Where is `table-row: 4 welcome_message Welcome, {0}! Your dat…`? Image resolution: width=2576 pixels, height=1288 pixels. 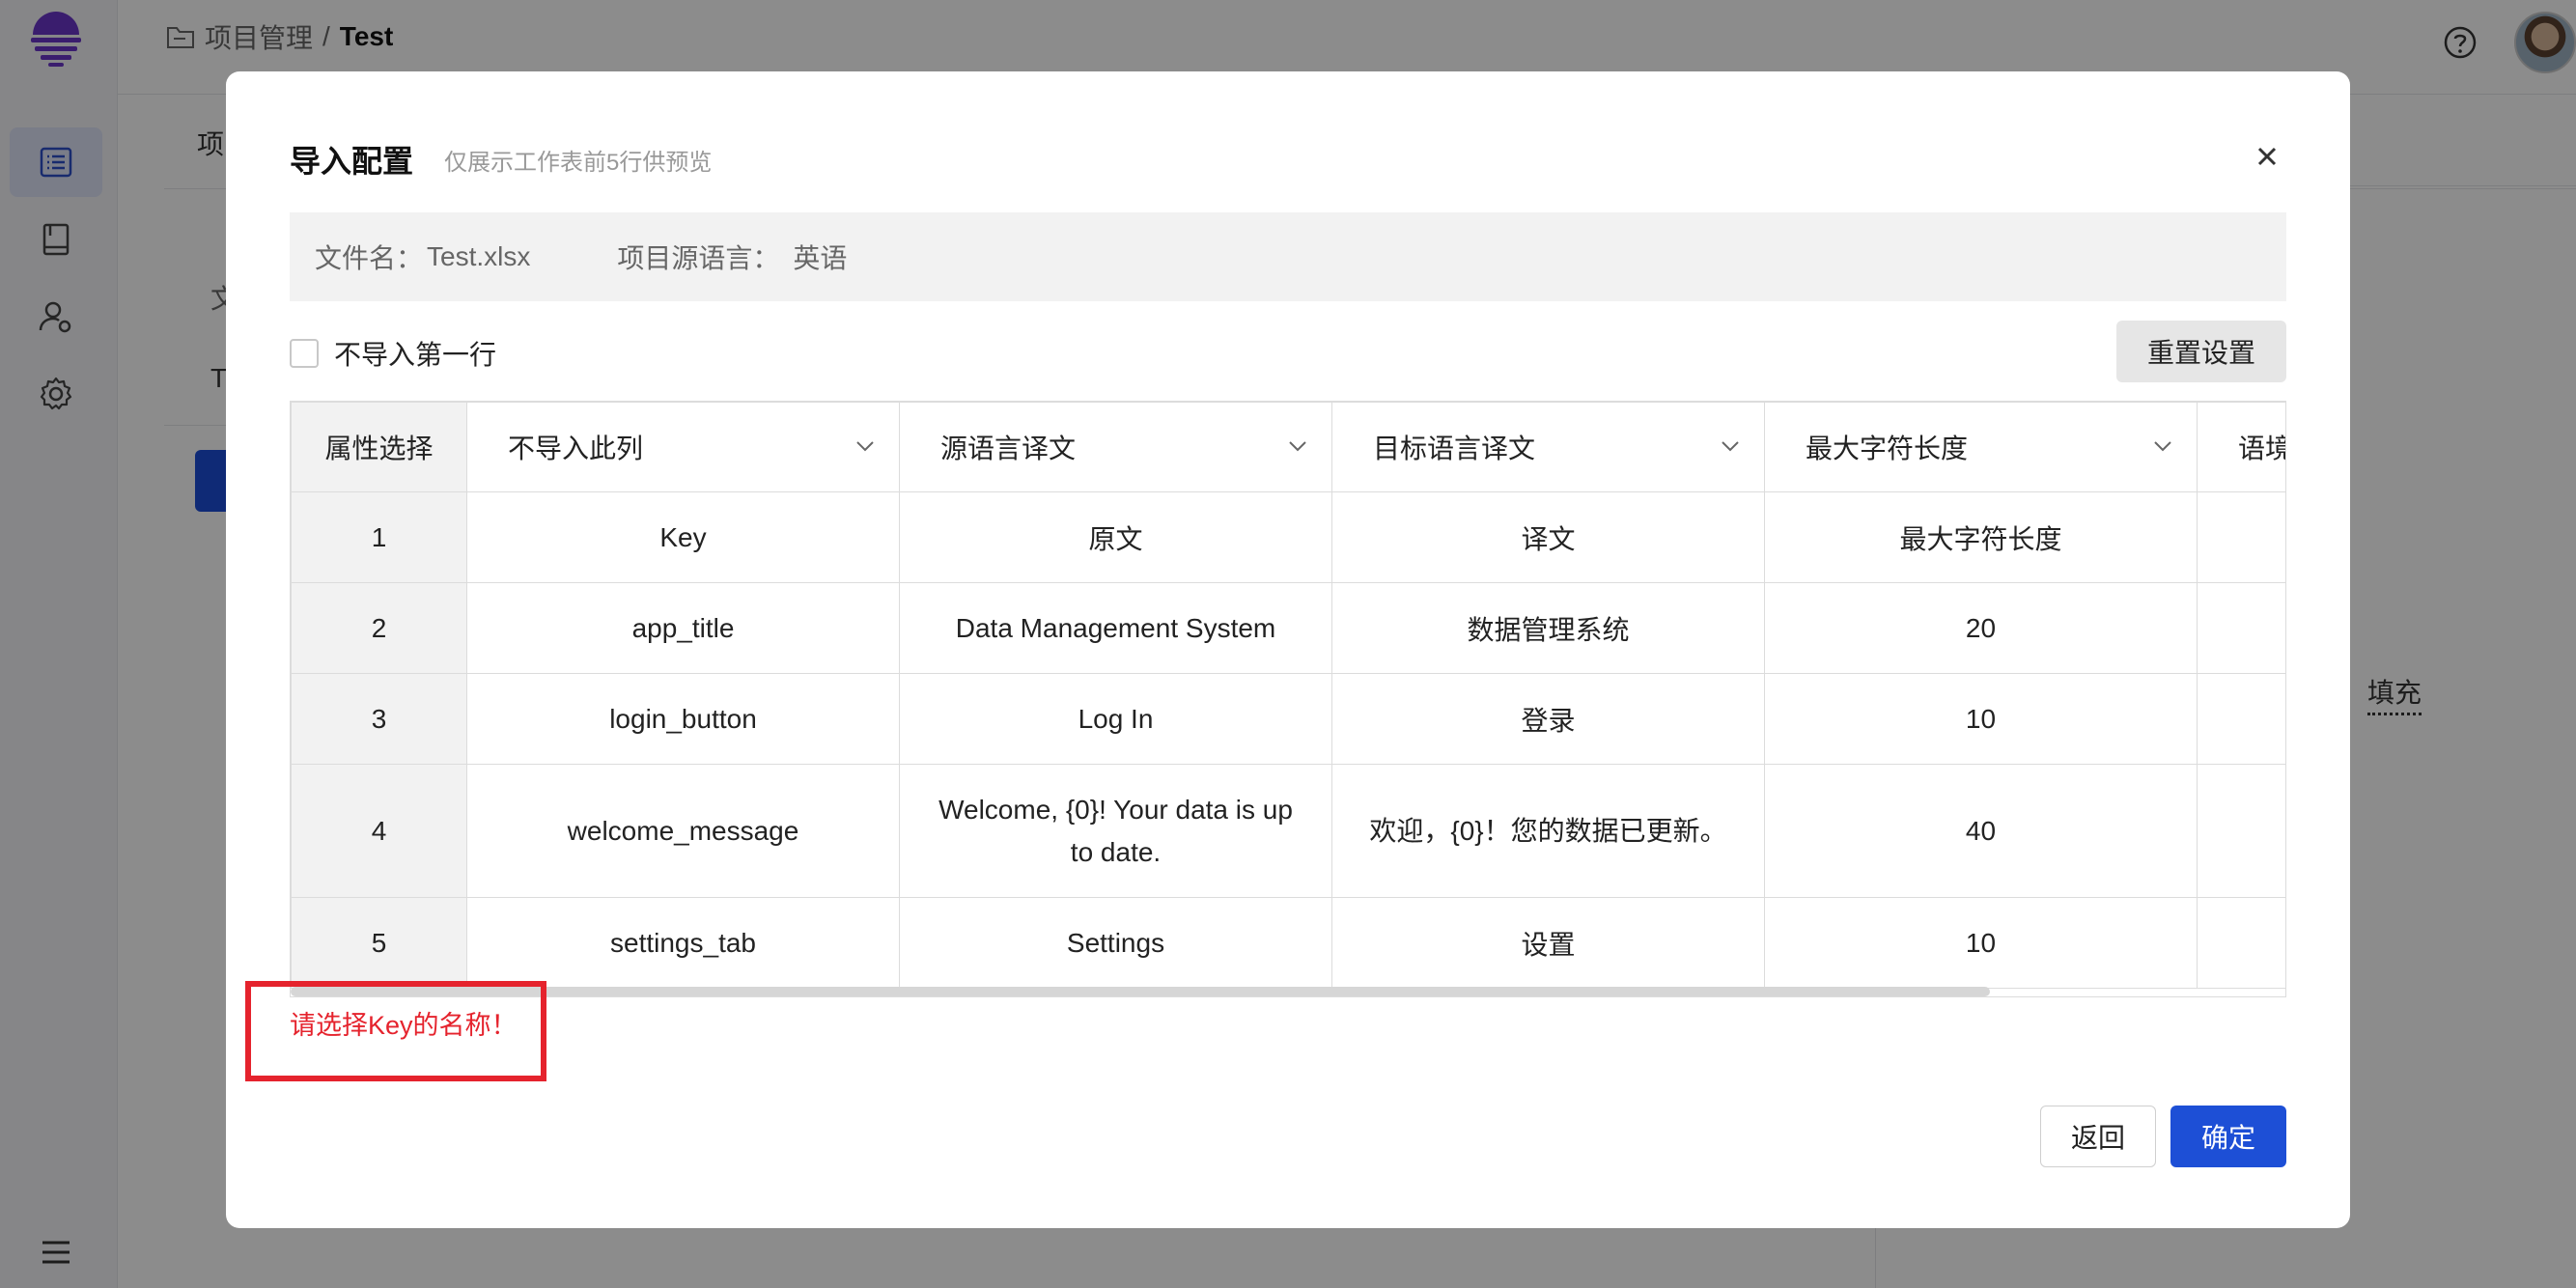 table-row: 4 welcome_message Welcome, {0}! Your dat… is located at coordinates (1288, 831).